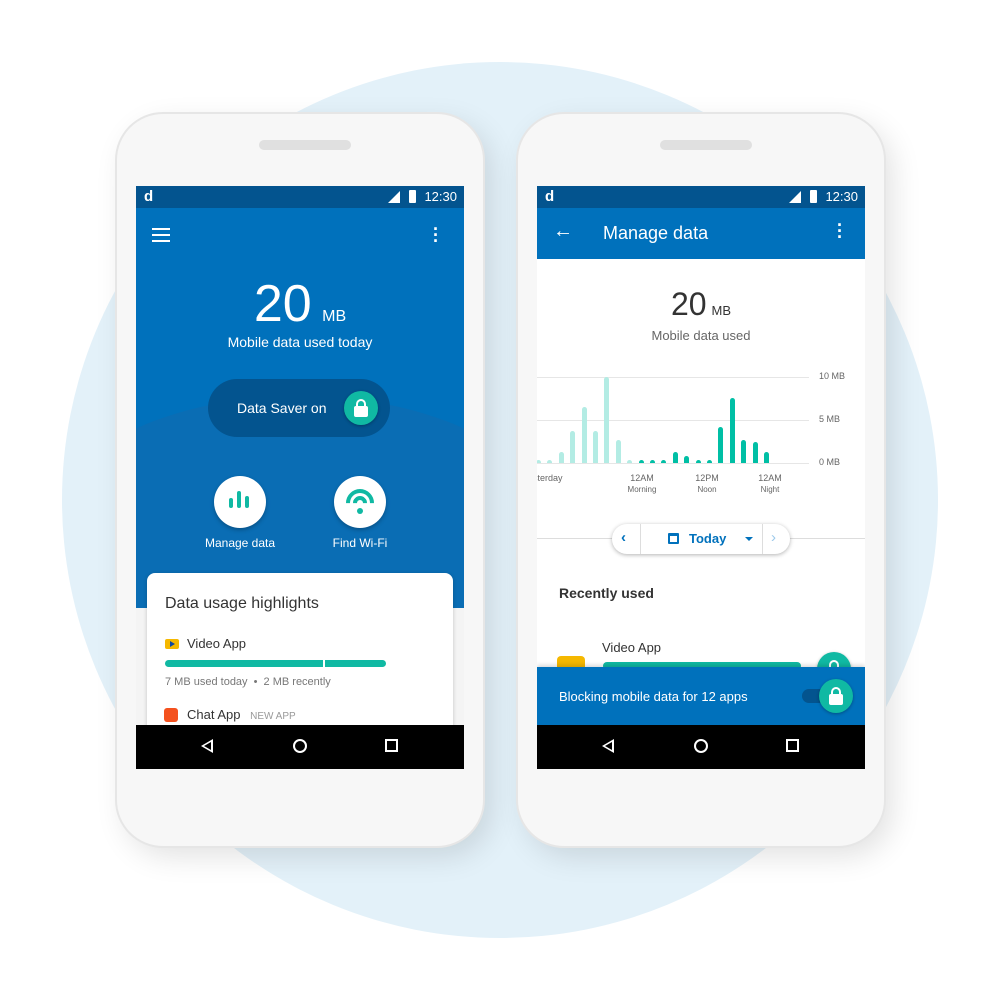  I want to click on previous-day-button: ‹, so click(623, 537).